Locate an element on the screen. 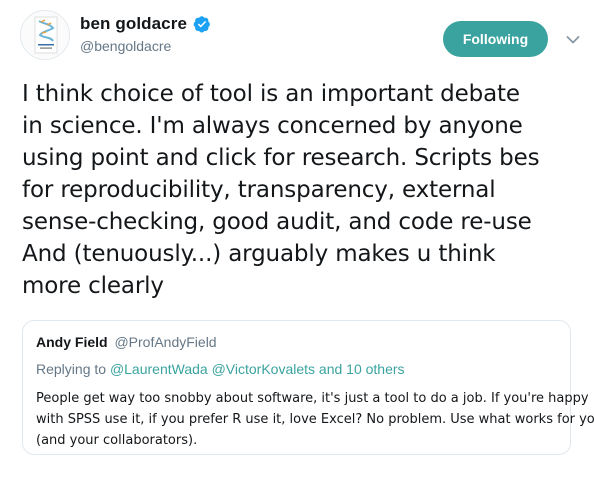  avatar is located at coordinates (45, 35).